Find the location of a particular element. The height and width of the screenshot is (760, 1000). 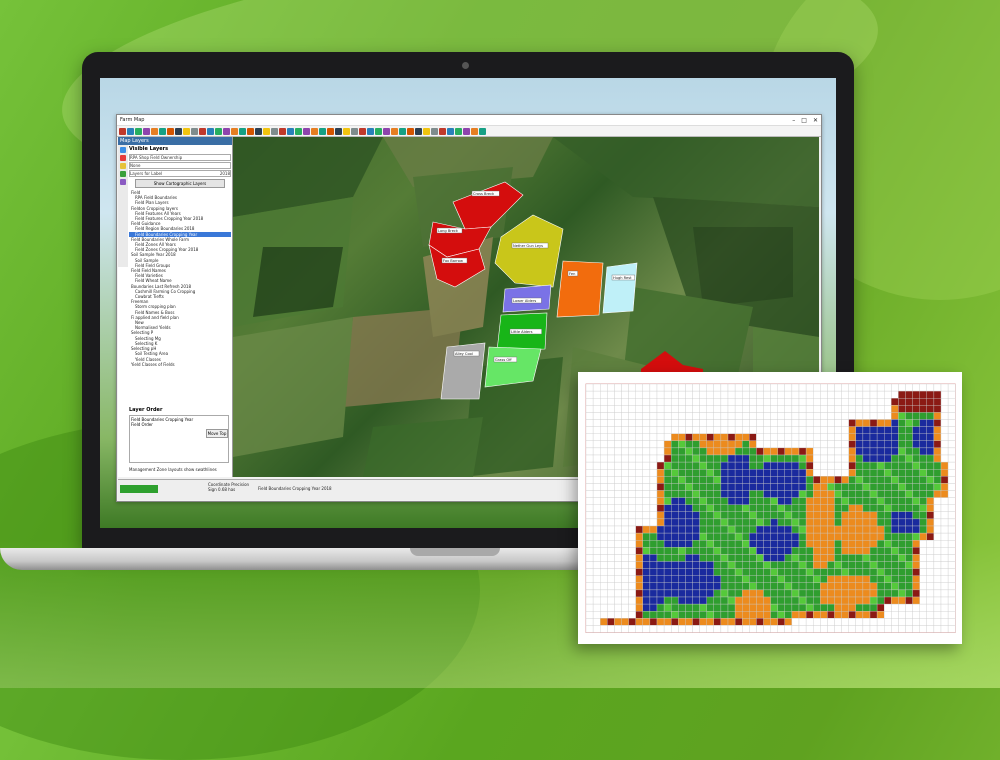

move-top-button: Move Top is located at coordinates (217, 433).